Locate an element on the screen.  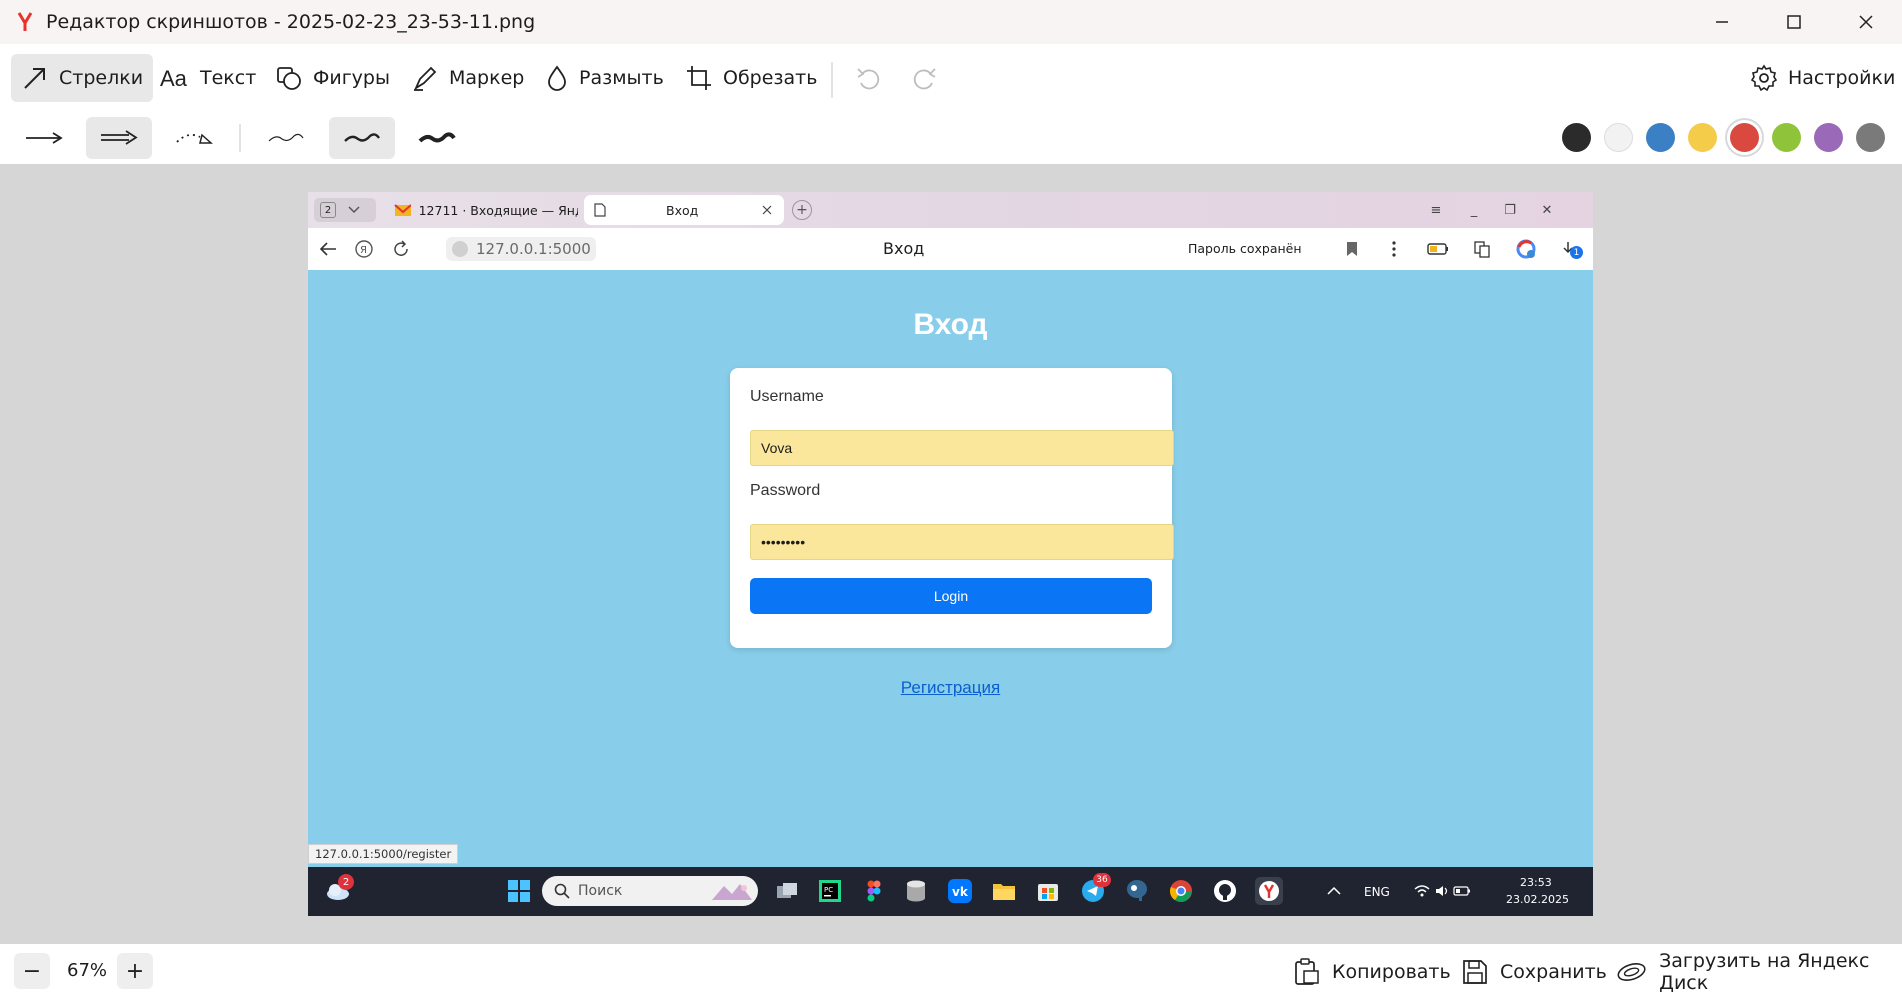
tool-text: Aa Текст is located at coordinates (208, 78).